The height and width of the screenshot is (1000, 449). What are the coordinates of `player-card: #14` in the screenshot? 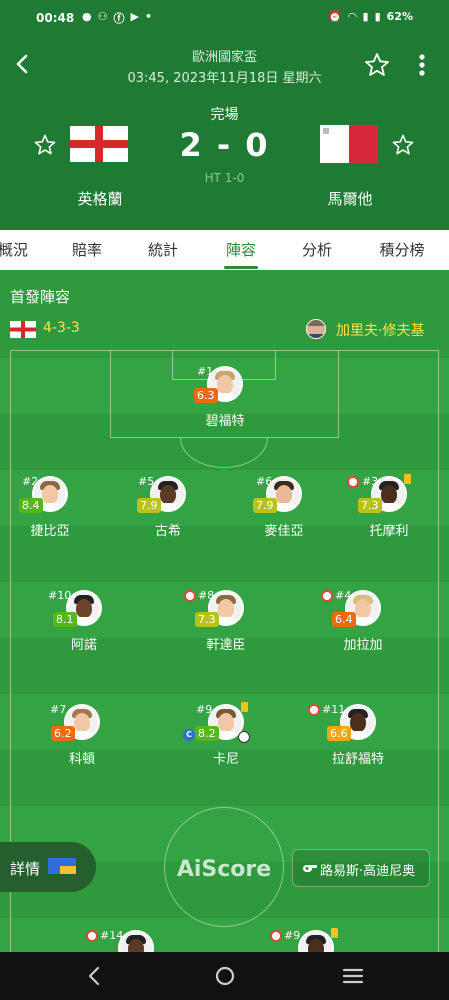 It's located at (136, 940).